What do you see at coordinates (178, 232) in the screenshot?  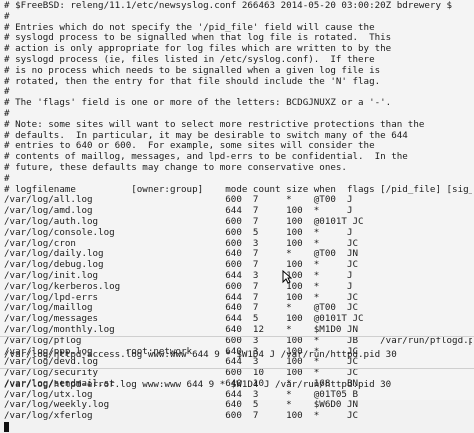 I see `log-entry-line: /var/log/console.log 600 5 100 * J` at bounding box center [178, 232].